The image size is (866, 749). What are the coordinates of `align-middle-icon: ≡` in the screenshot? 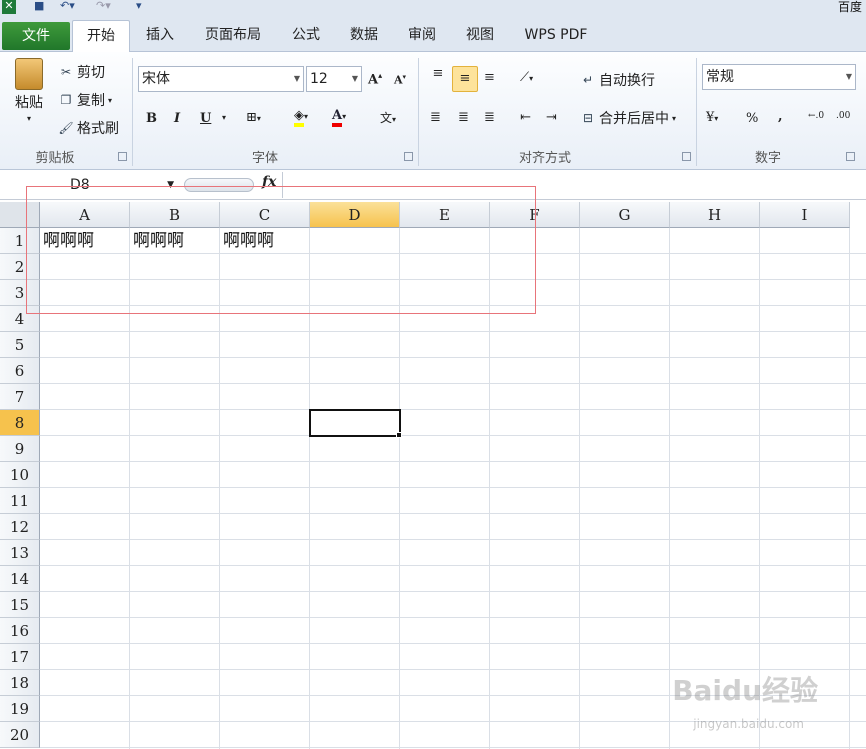 It's located at (465, 79).